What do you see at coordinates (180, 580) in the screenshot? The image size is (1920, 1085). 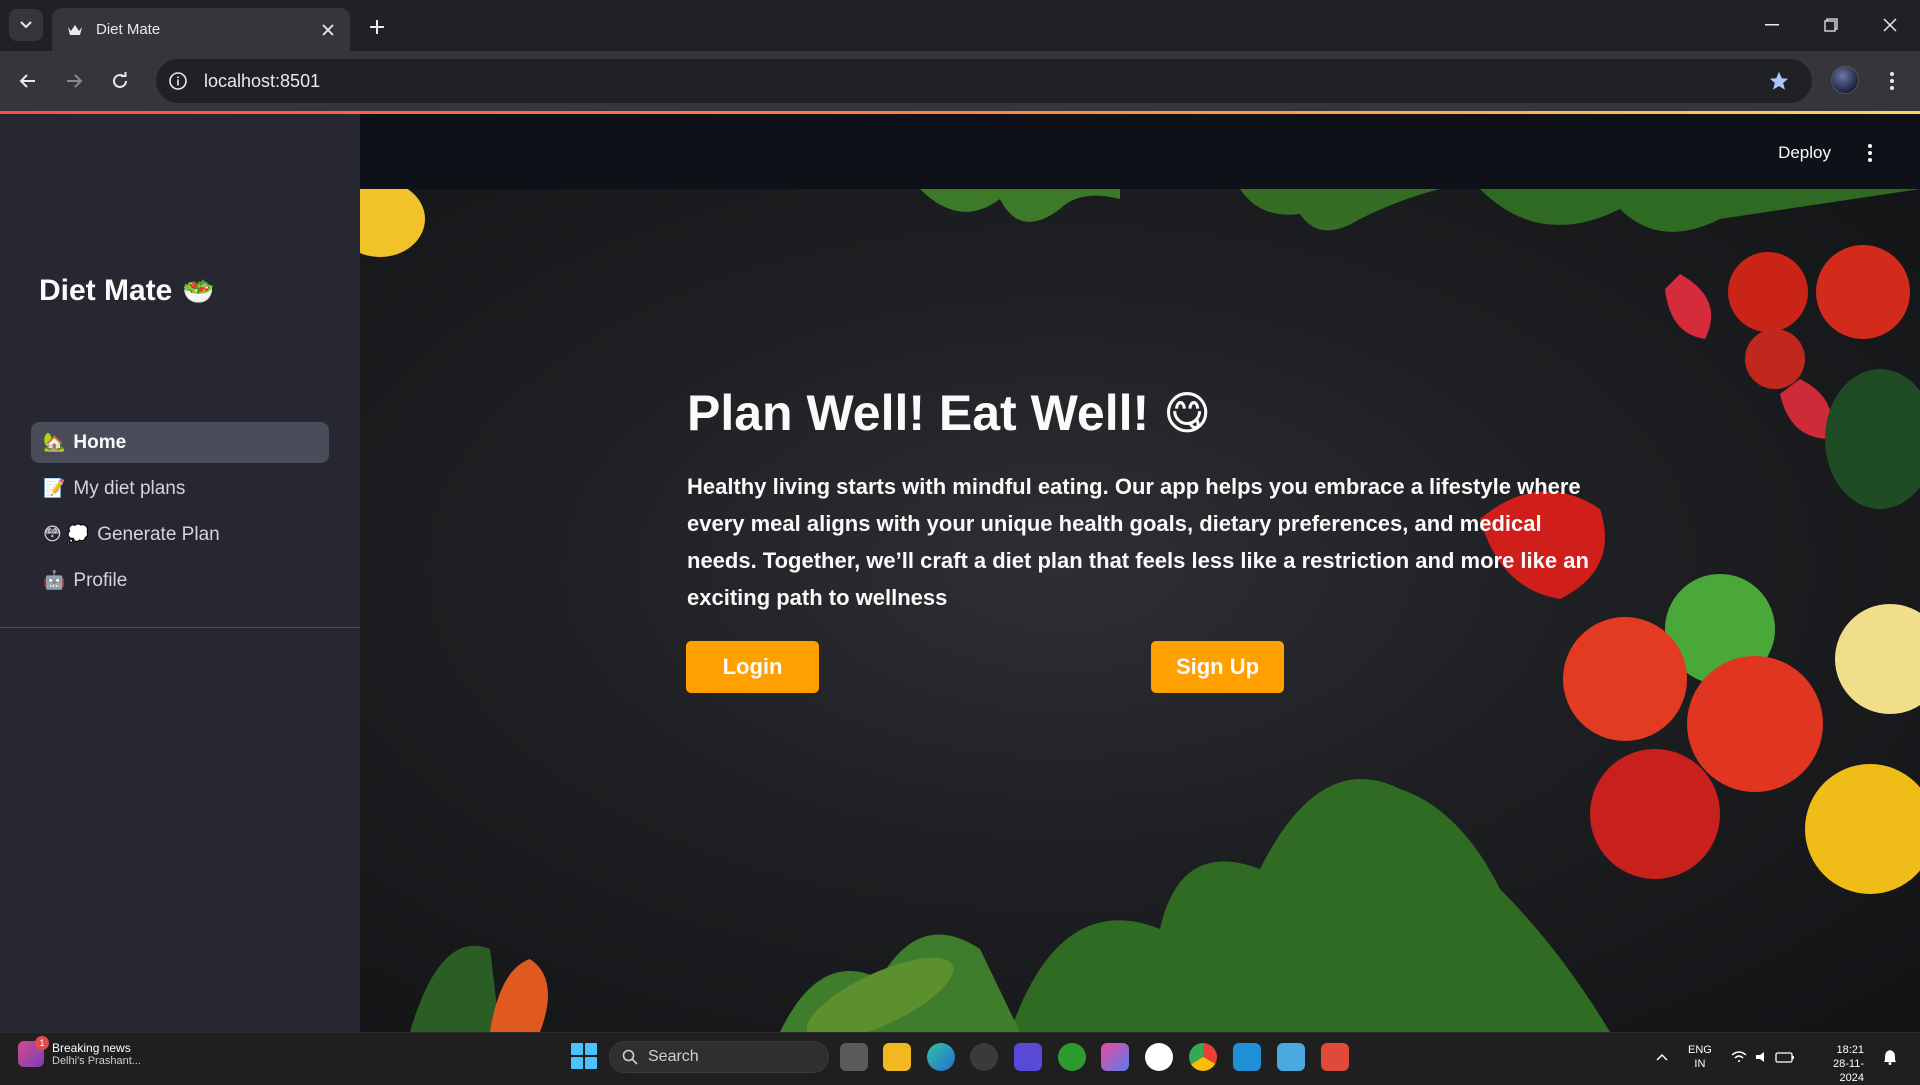 I see `sidebar-item-profile: 🤖 Profile` at bounding box center [180, 580].